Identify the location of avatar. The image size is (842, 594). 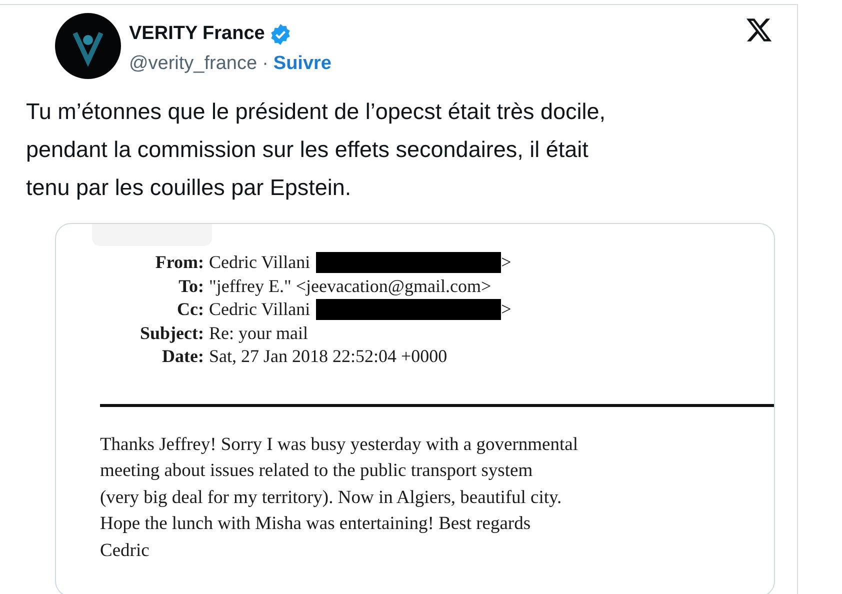
(88, 46).